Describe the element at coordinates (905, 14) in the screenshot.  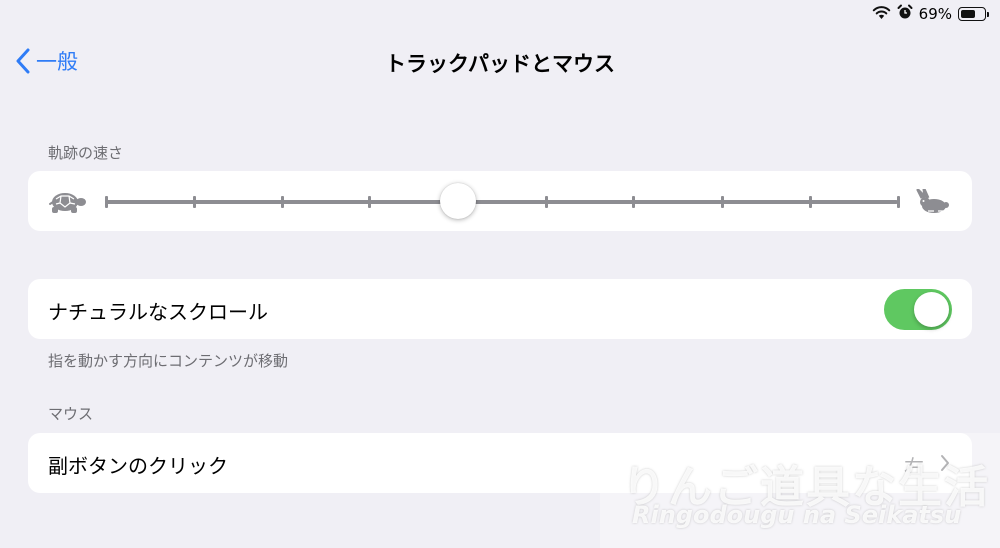
I see `alarm-icon` at that location.